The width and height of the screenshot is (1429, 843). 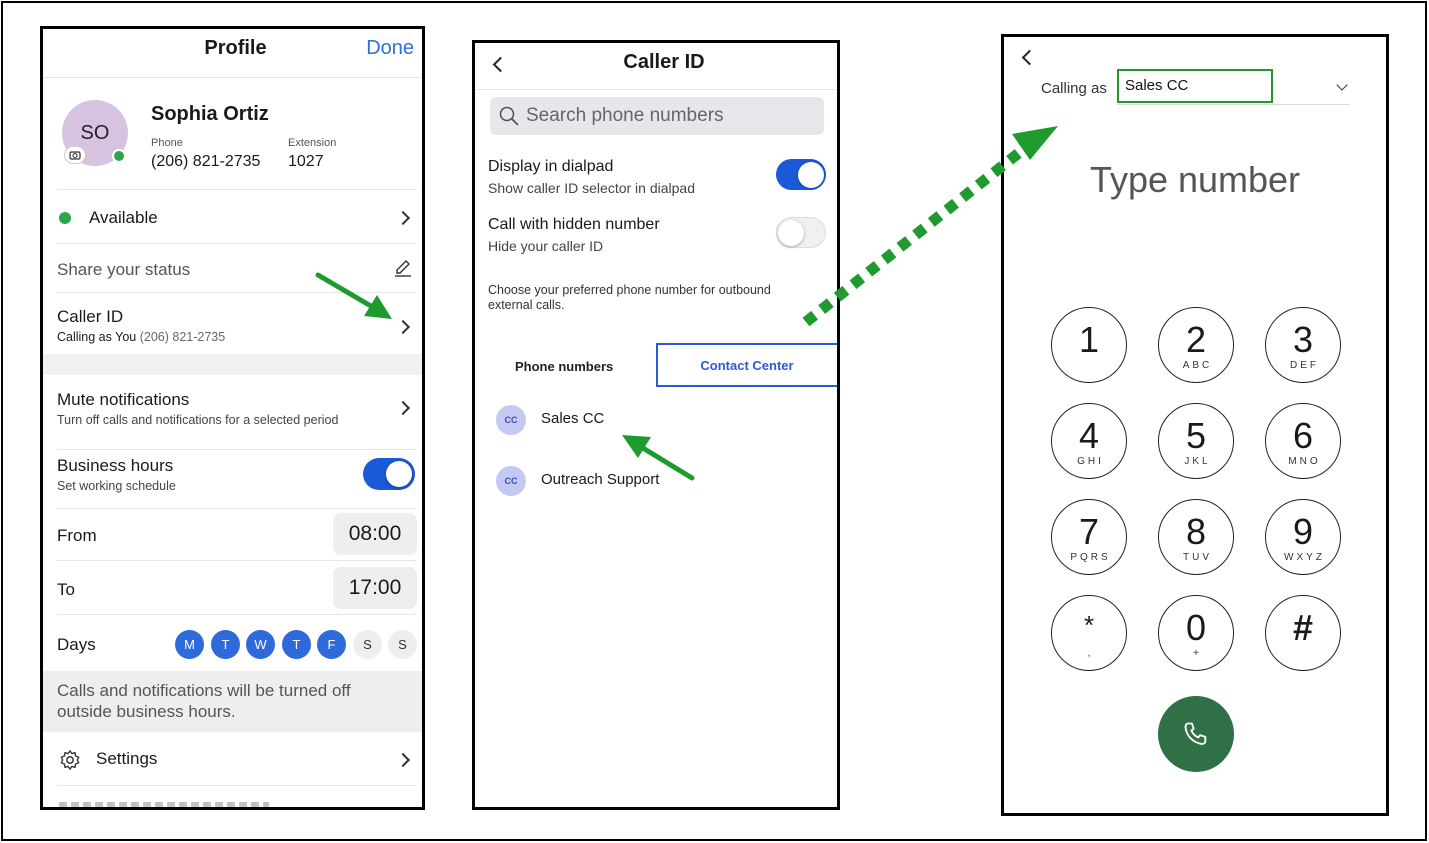 What do you see at coordinates (658, 458) in the screenshot?
I see `arrow-to-sales-cc` at bounding box center [658, 458].